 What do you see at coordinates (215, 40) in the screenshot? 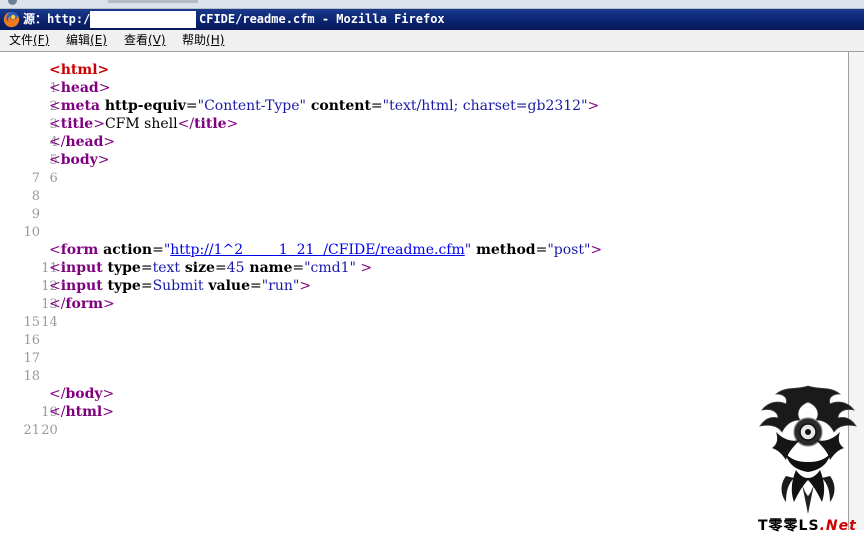
I see `menu-help-key: (H)` at bounding box center [215, 40].